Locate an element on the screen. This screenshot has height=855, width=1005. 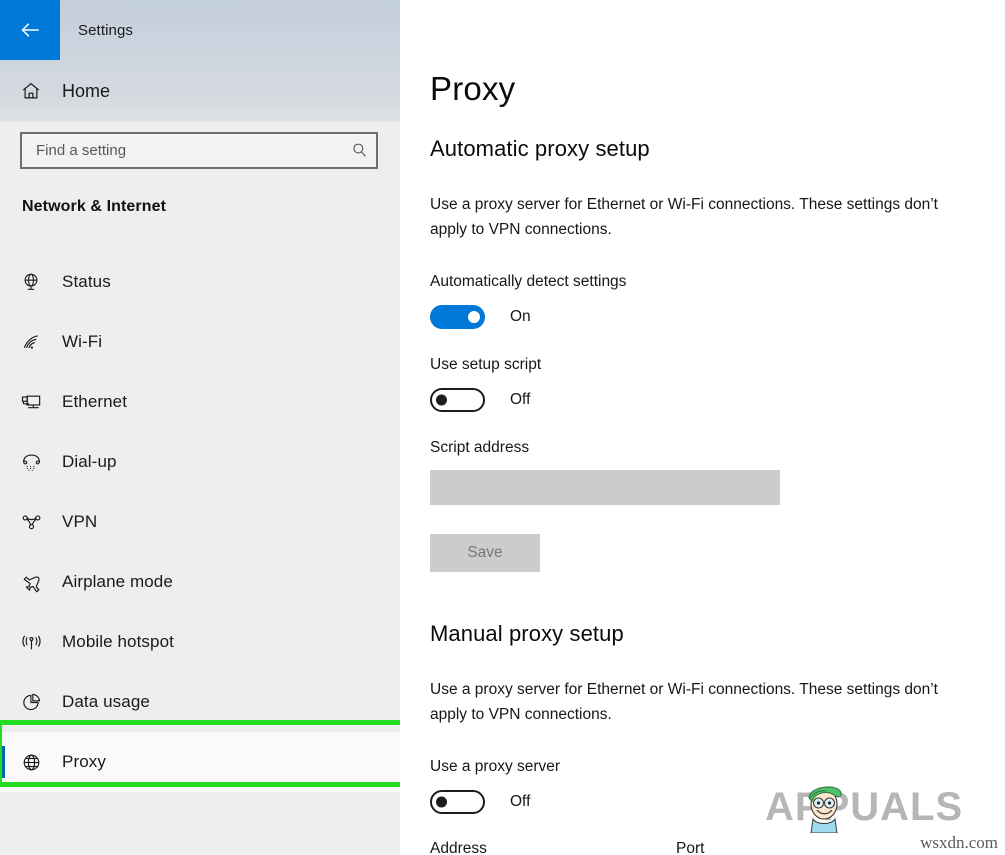
sidebar-item-wifi-label: Wi-Fi is located at coordinates (82, 341).